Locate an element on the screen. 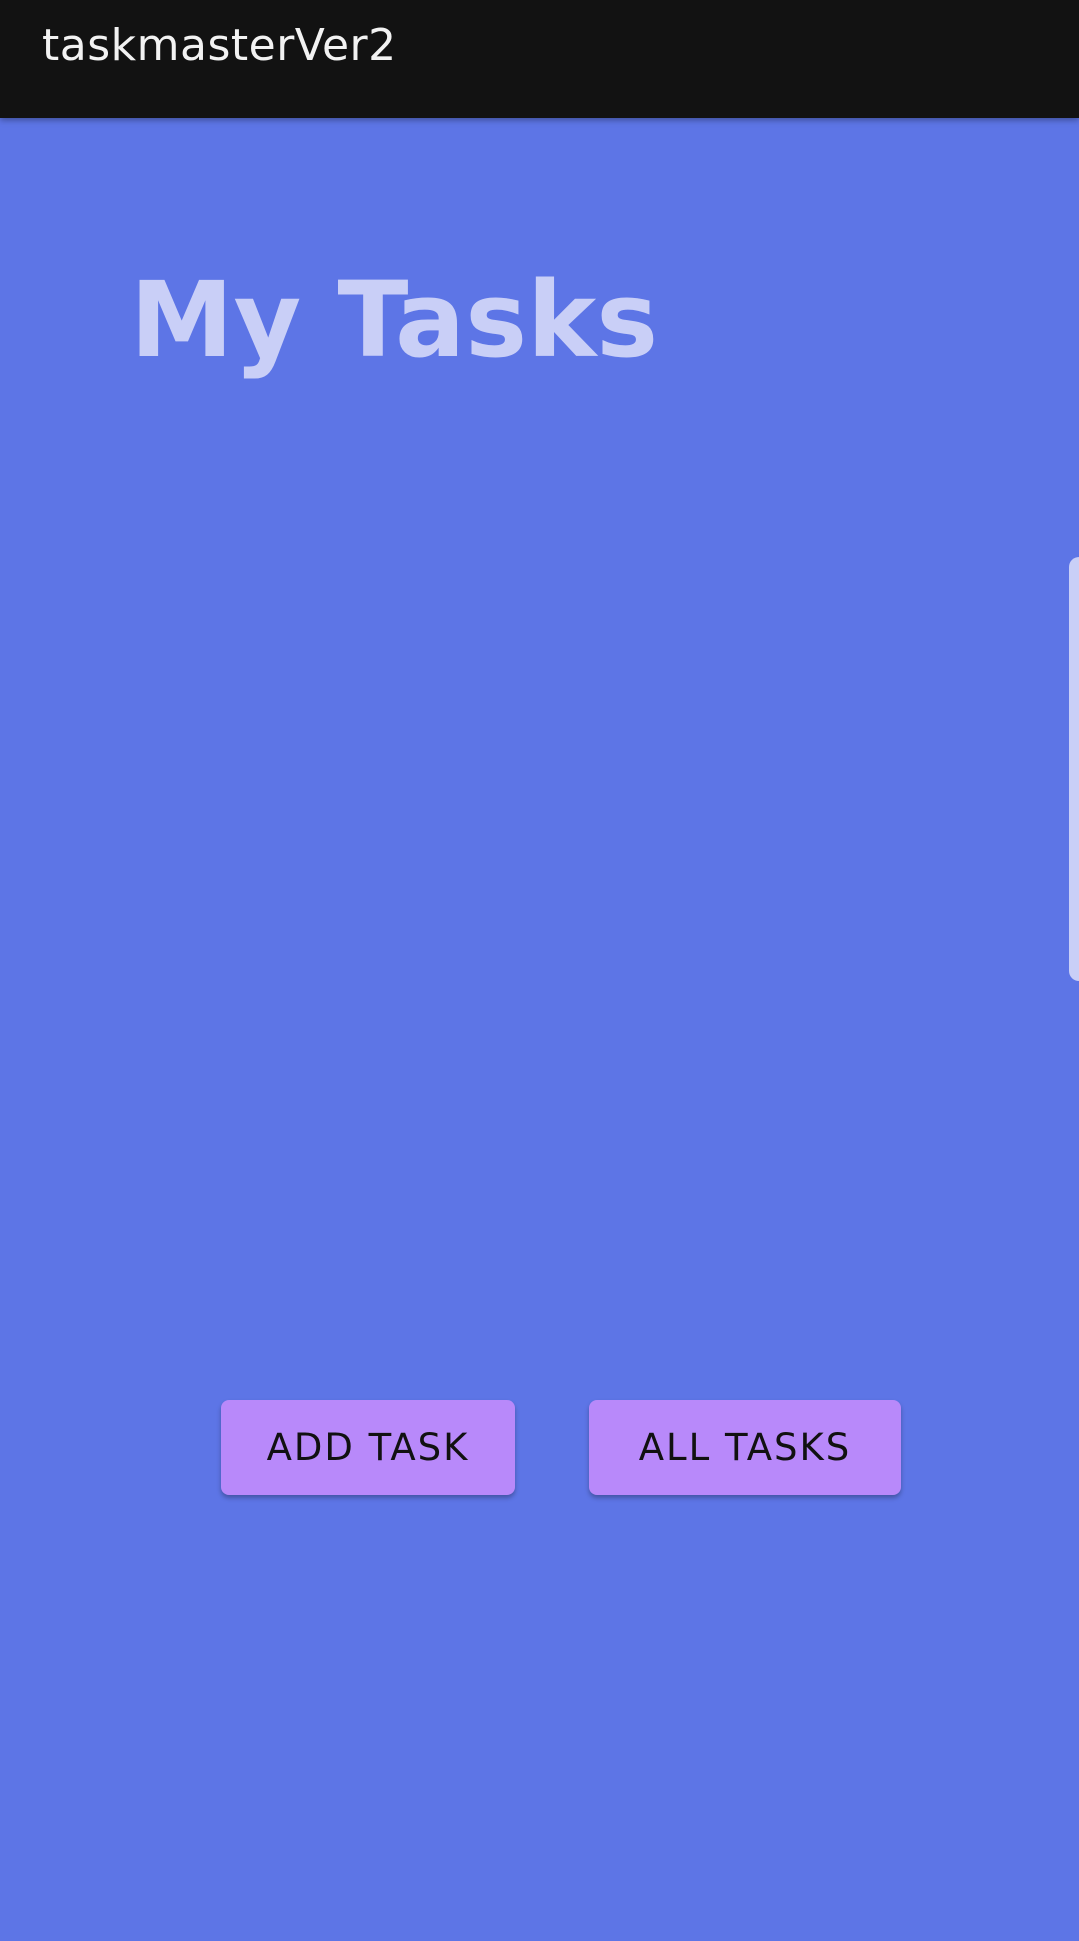 The image size is (1079, 1941). app-title: taskmasterVer2 is located at coordinates (219, 45).